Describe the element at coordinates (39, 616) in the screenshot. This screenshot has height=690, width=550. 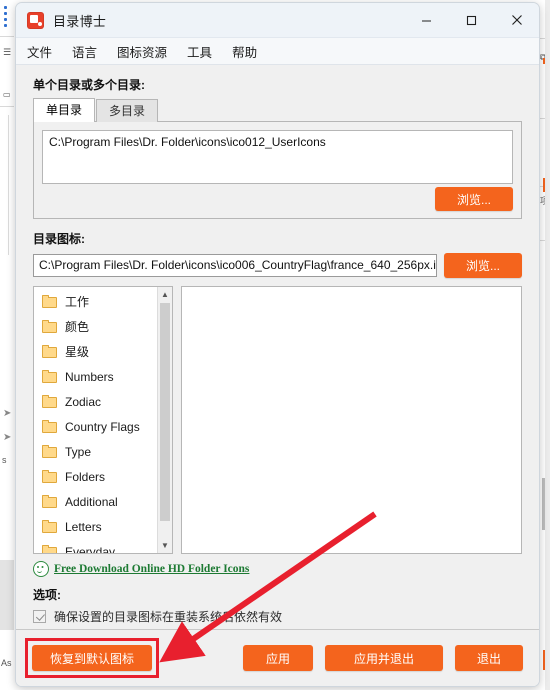
I see `checkbox-persist-after-reinstall` at that location.